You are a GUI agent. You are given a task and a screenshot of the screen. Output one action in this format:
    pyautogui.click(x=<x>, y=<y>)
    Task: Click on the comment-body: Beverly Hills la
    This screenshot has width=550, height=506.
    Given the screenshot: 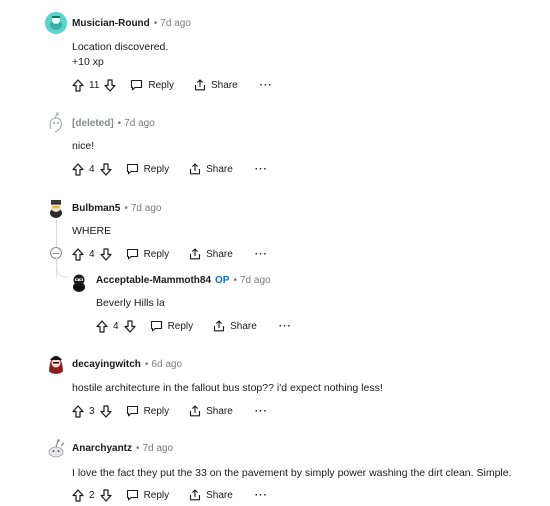 What is the action you would take?
    pyautogui.click(x=130, y=303)
    